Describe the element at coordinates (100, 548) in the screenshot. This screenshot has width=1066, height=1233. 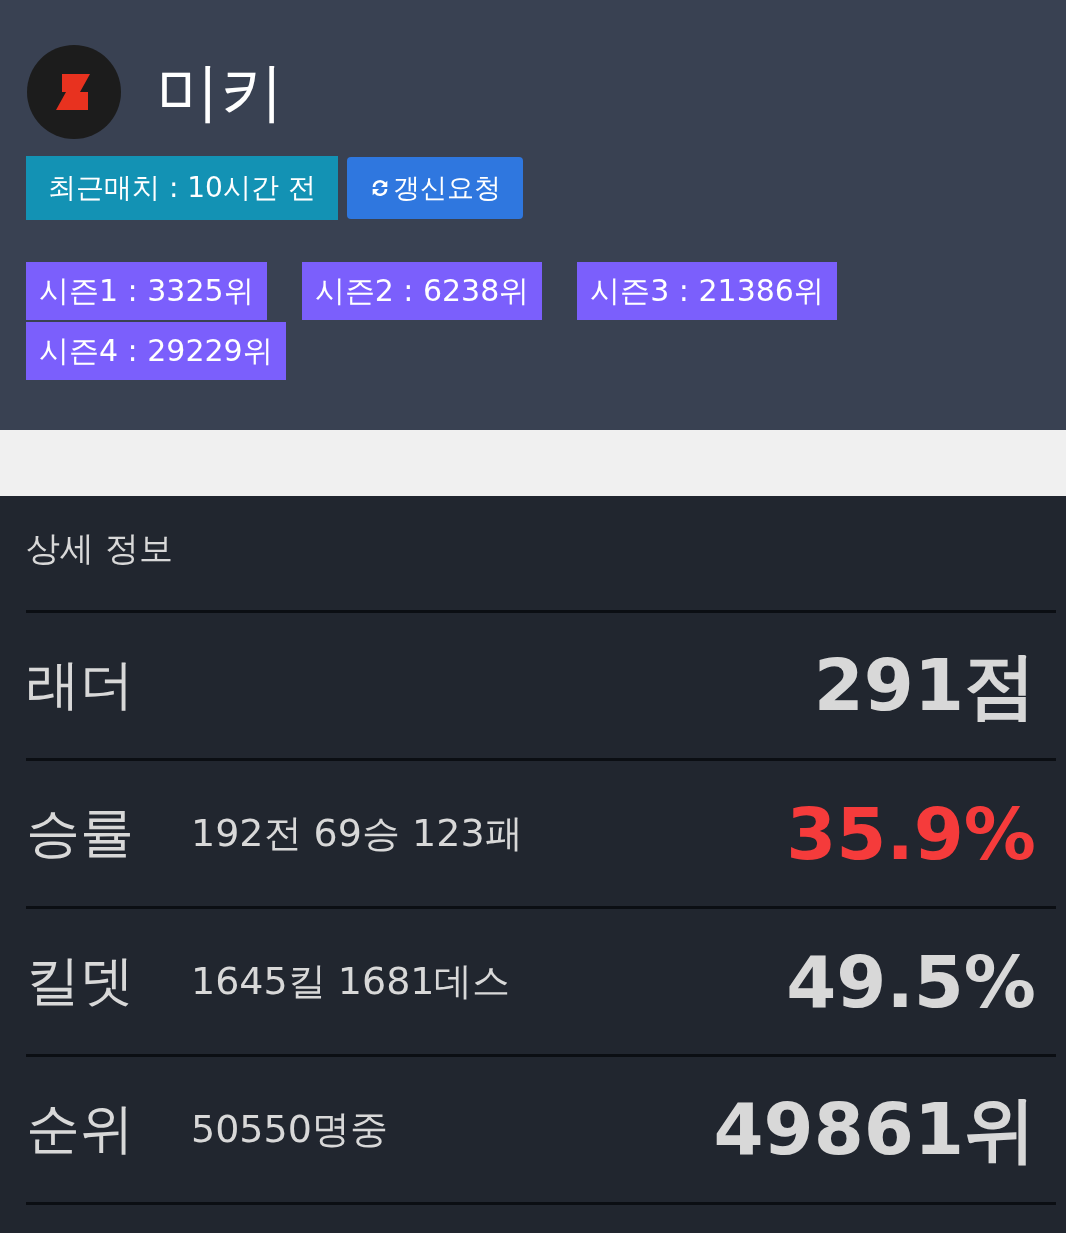
I see `section-title: 상세 정보` at that location.